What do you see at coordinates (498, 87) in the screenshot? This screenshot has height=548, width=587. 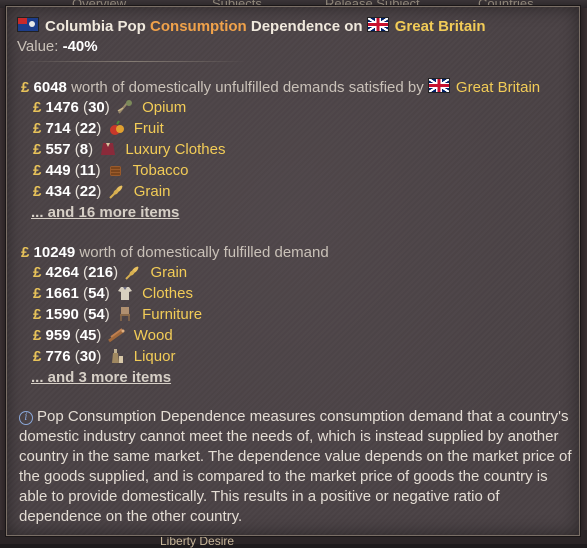 I see `unfulfilled-target: Great Britain` at bounding box center [498, 87].